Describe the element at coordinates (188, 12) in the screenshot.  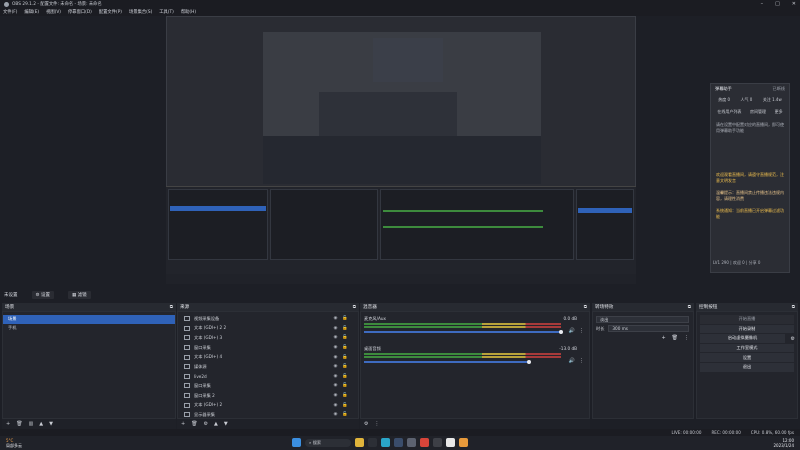
I see `menu-help: 帮助(H)` at that location.